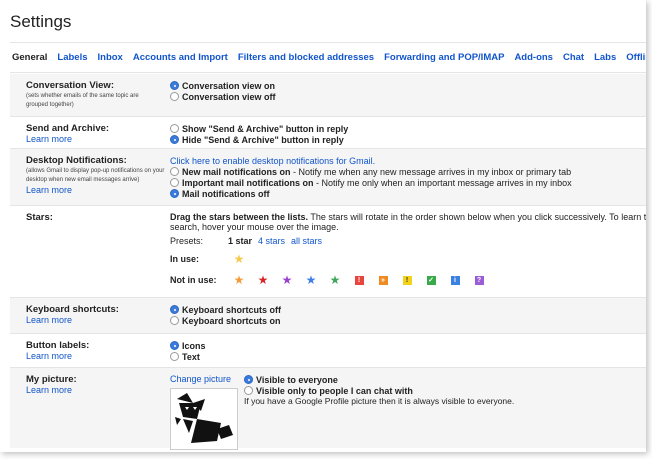 The height and width of the screenshot is (459, 652). Describe the element at coordinates (232, 309) in the screenshot. I see `keyboard-off-label: Keyboard shortcuts off` at that location.